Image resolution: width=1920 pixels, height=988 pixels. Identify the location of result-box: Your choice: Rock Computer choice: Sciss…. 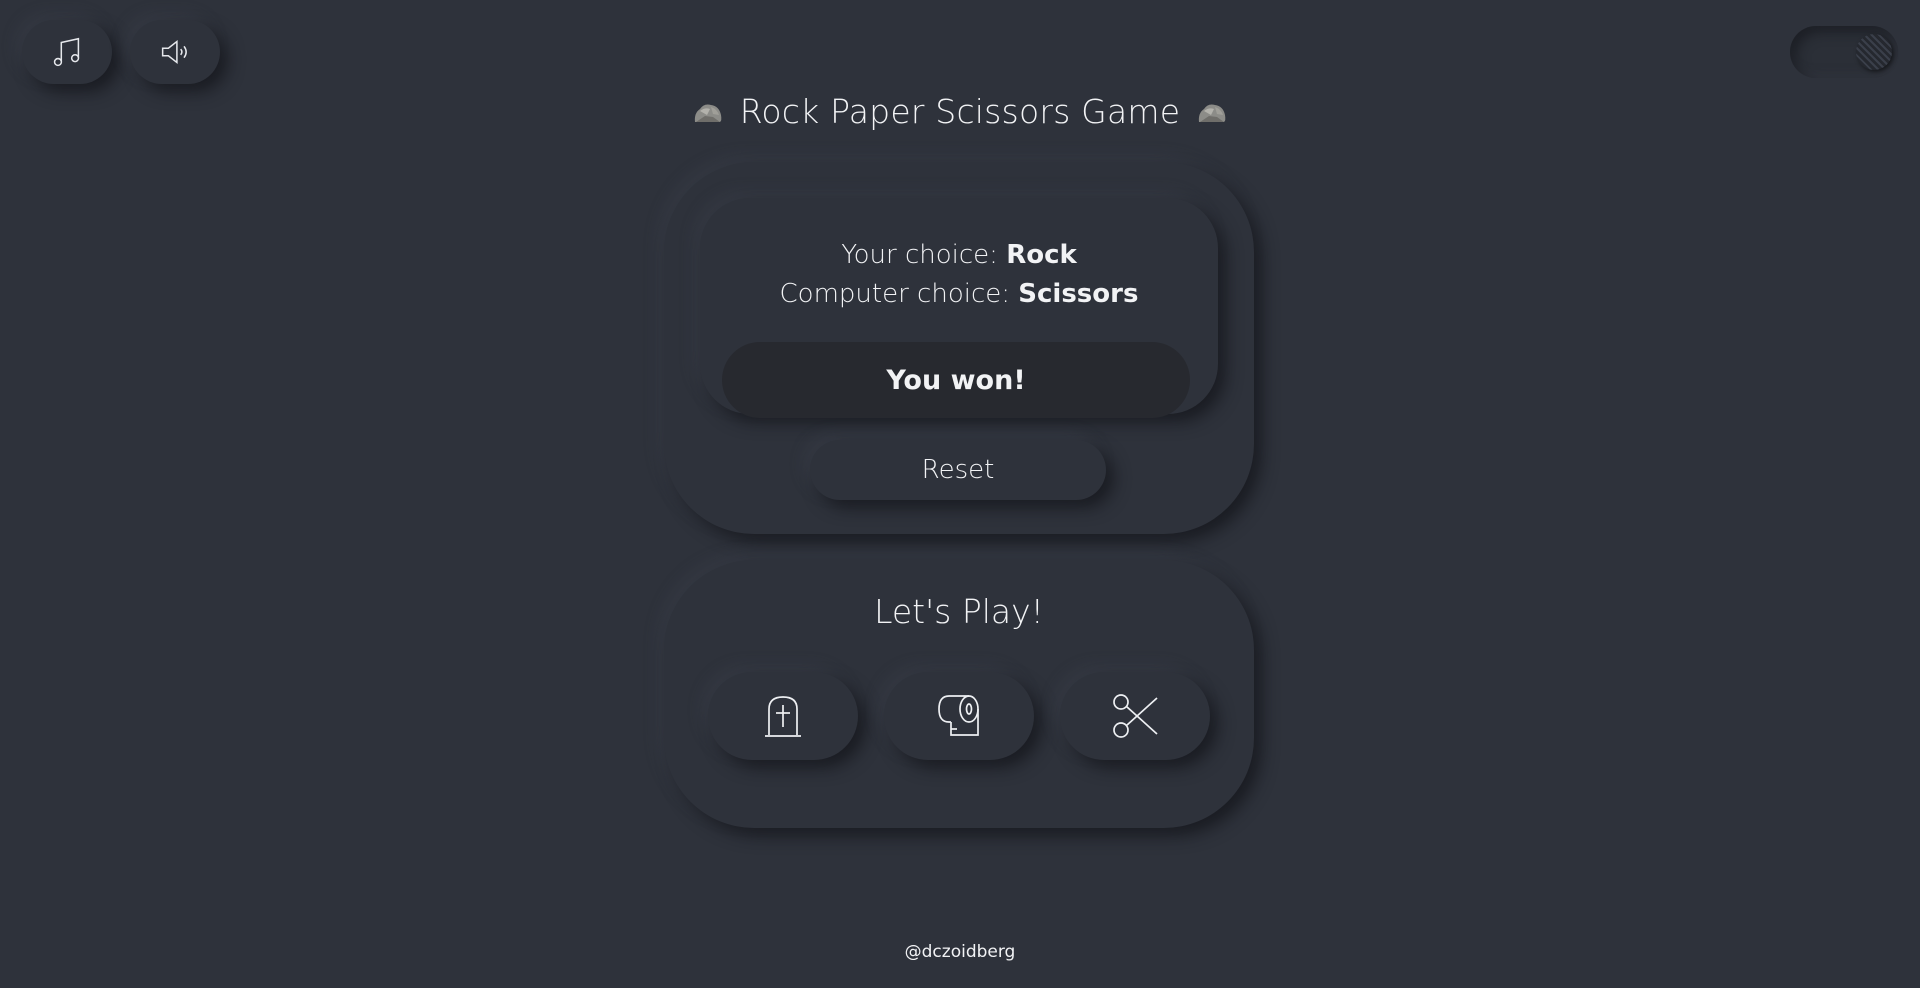
(959, 308).